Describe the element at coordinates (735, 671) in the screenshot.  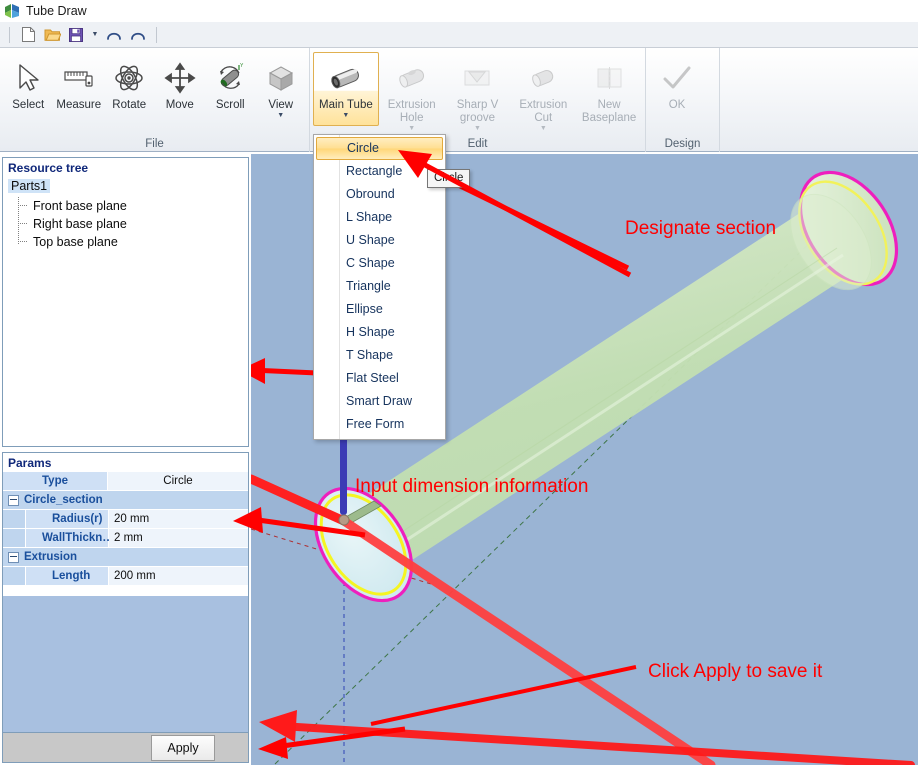
I see `annotation-click-apply: Click Apply to save it` at that location.